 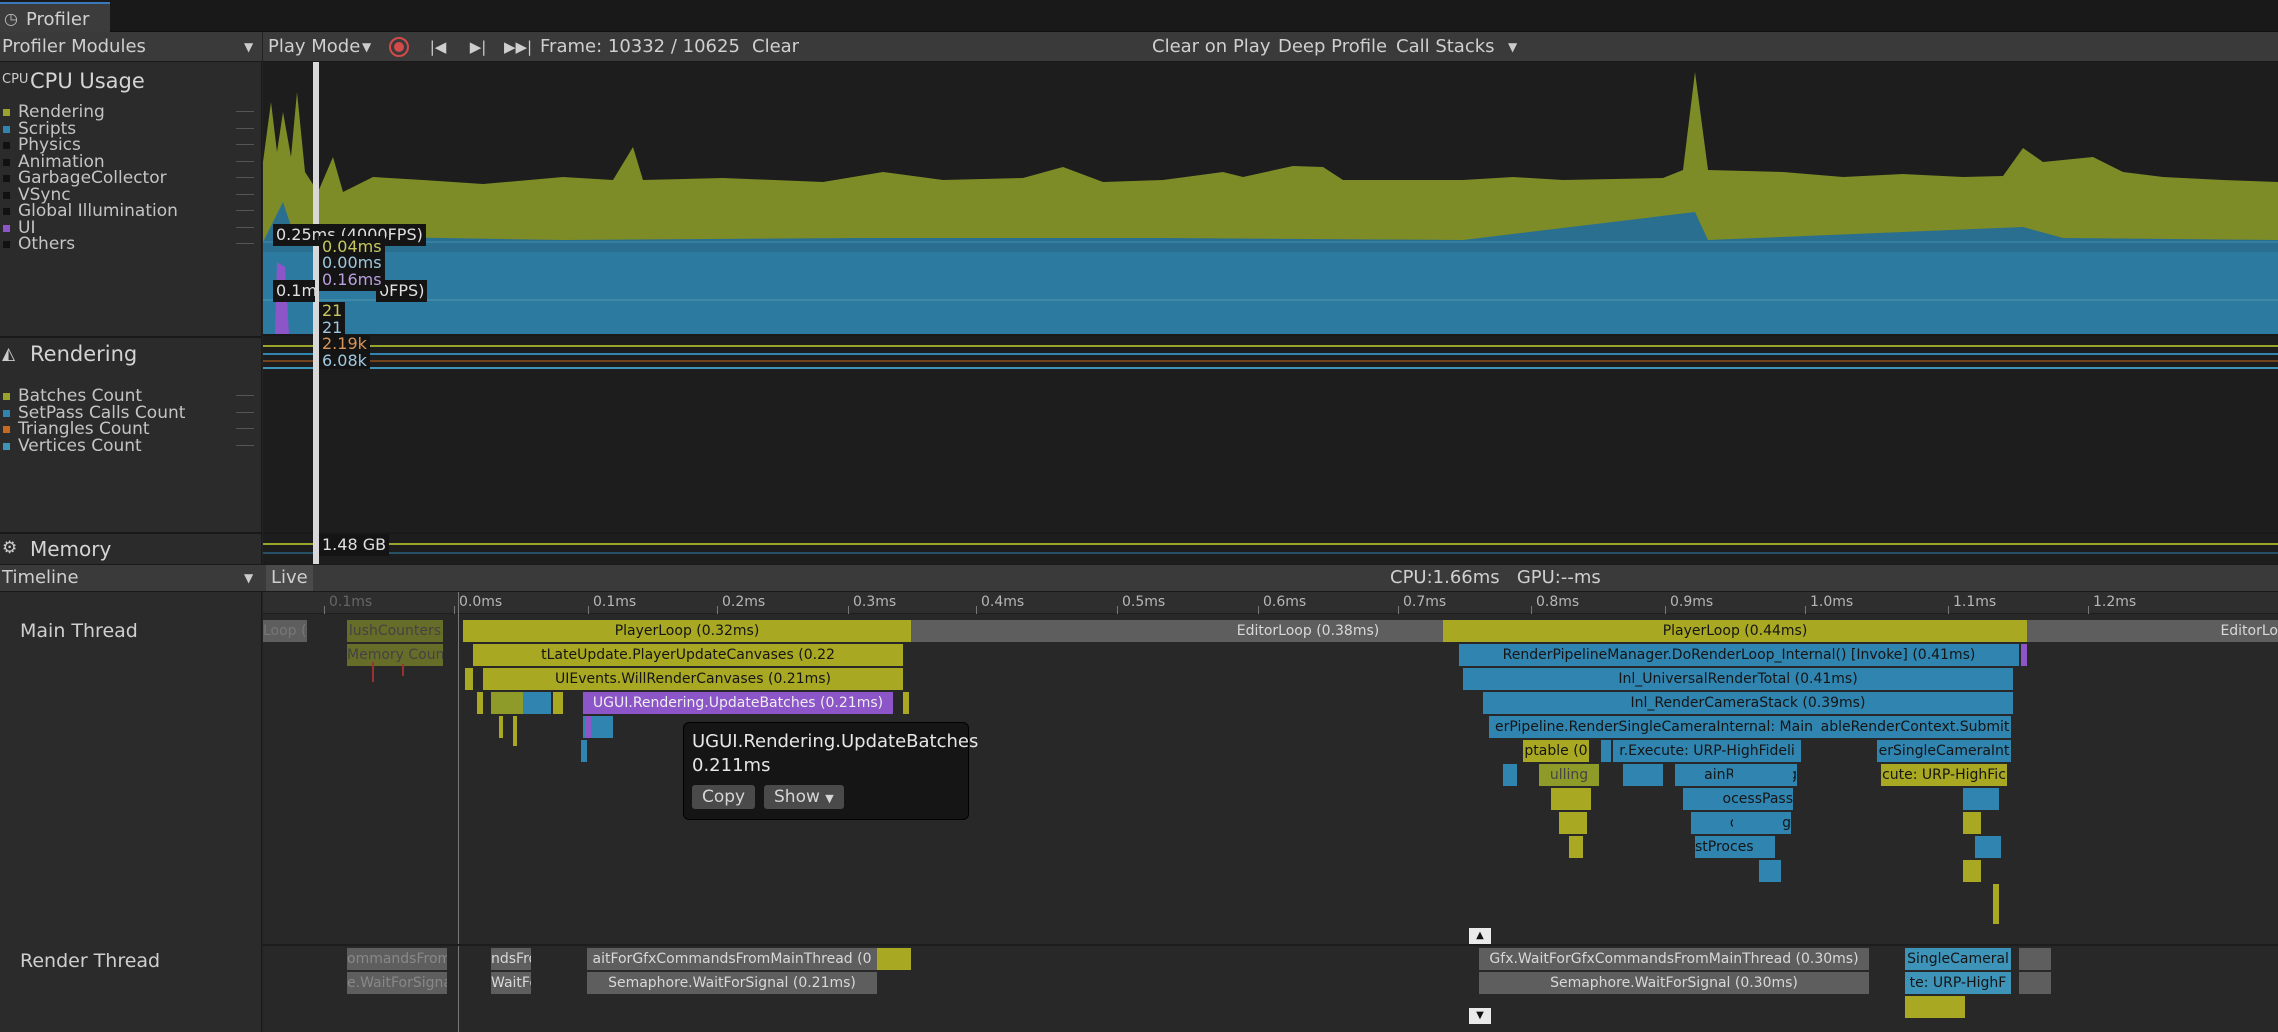 I want to click on call-stacks-dropdown: Call Stacks ▼, so click(x=1459, y=47).